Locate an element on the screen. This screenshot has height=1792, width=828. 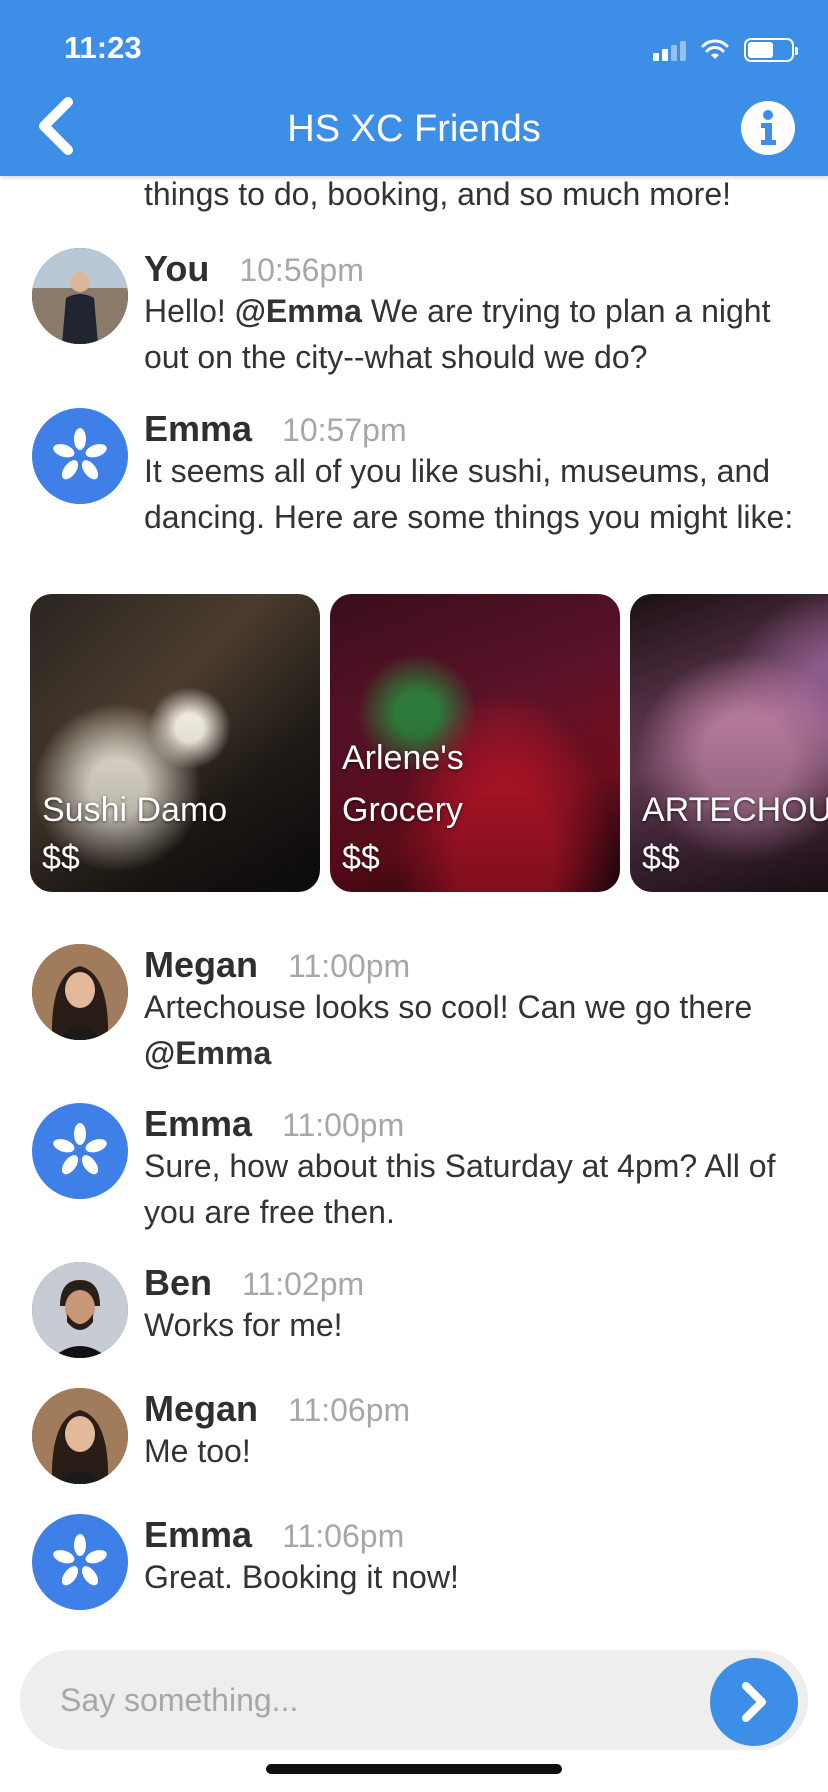
message-text: Me too! is located at coordinates (197, 1451).